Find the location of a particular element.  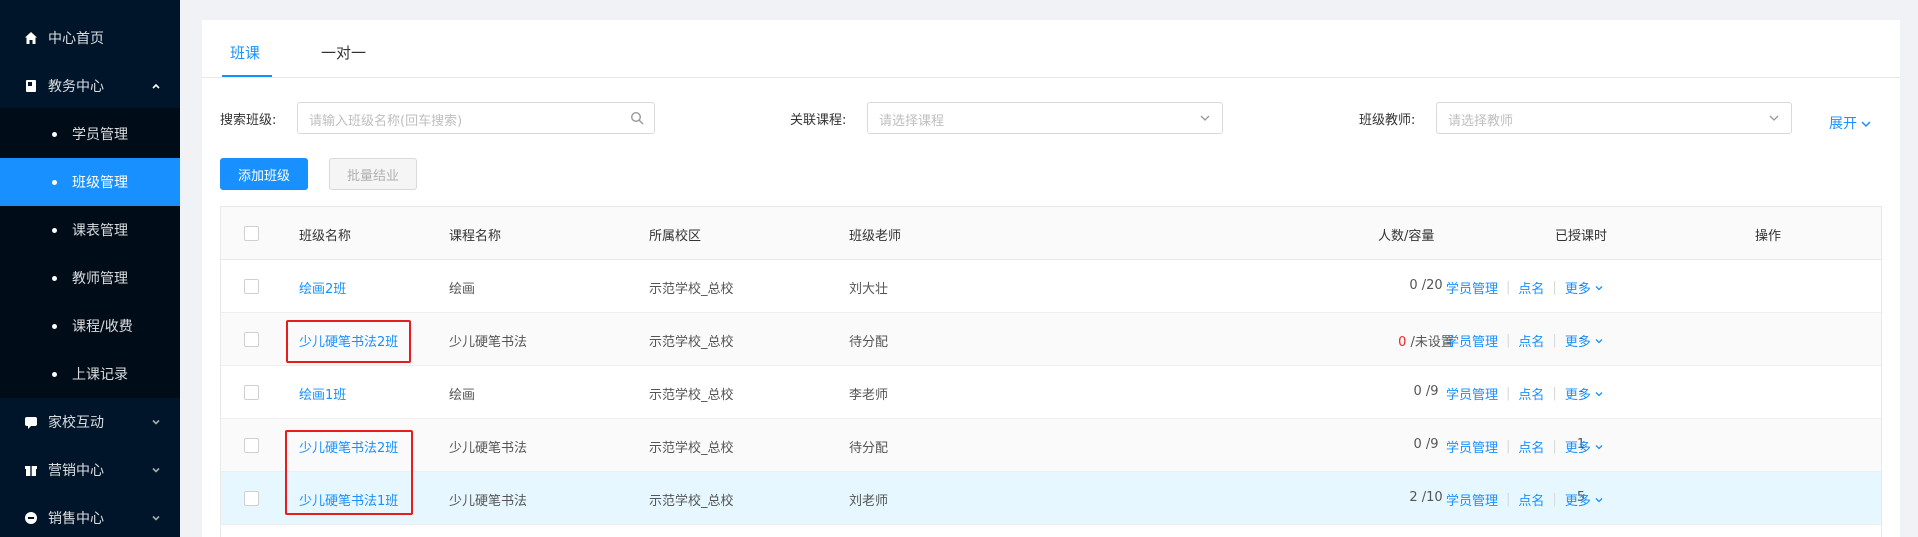

teacher: 刘大壮 is located at coordinates (869, 289).